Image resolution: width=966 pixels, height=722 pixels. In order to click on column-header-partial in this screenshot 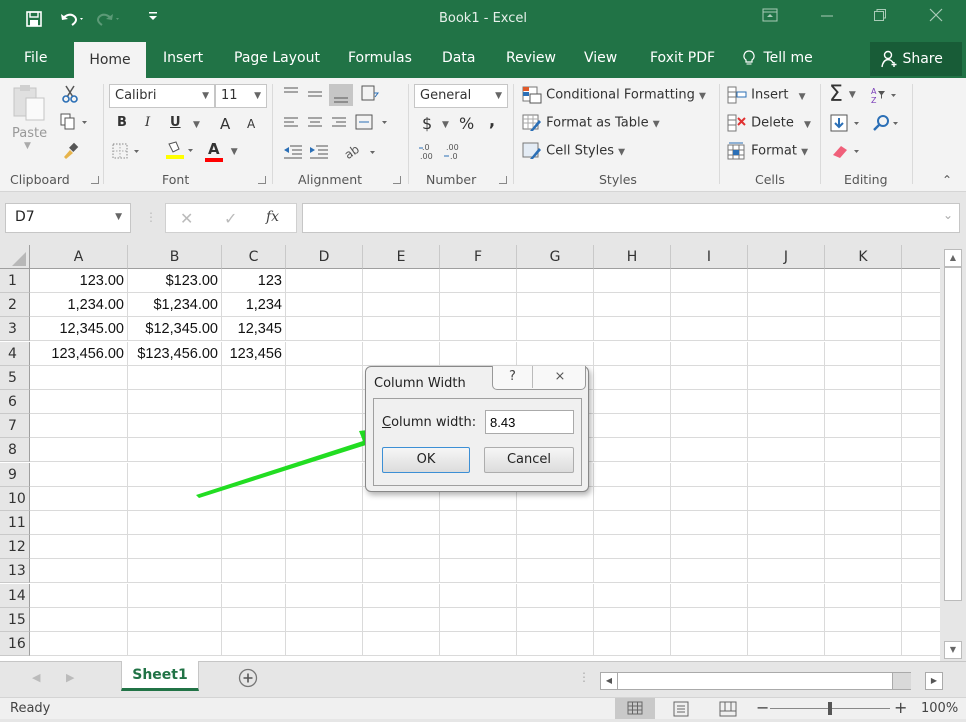, I will do `click(921, 257)`.